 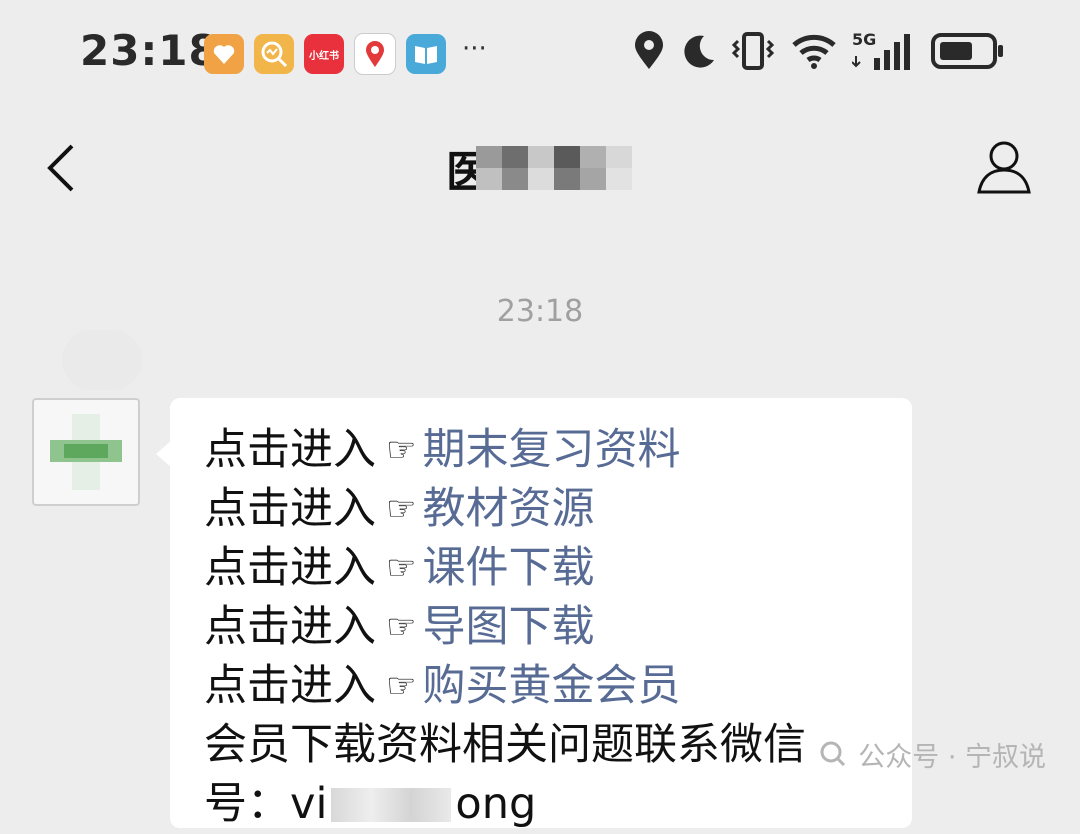 I want to click on link-courseware-download: 课件下载, so click(x=508, y=568).